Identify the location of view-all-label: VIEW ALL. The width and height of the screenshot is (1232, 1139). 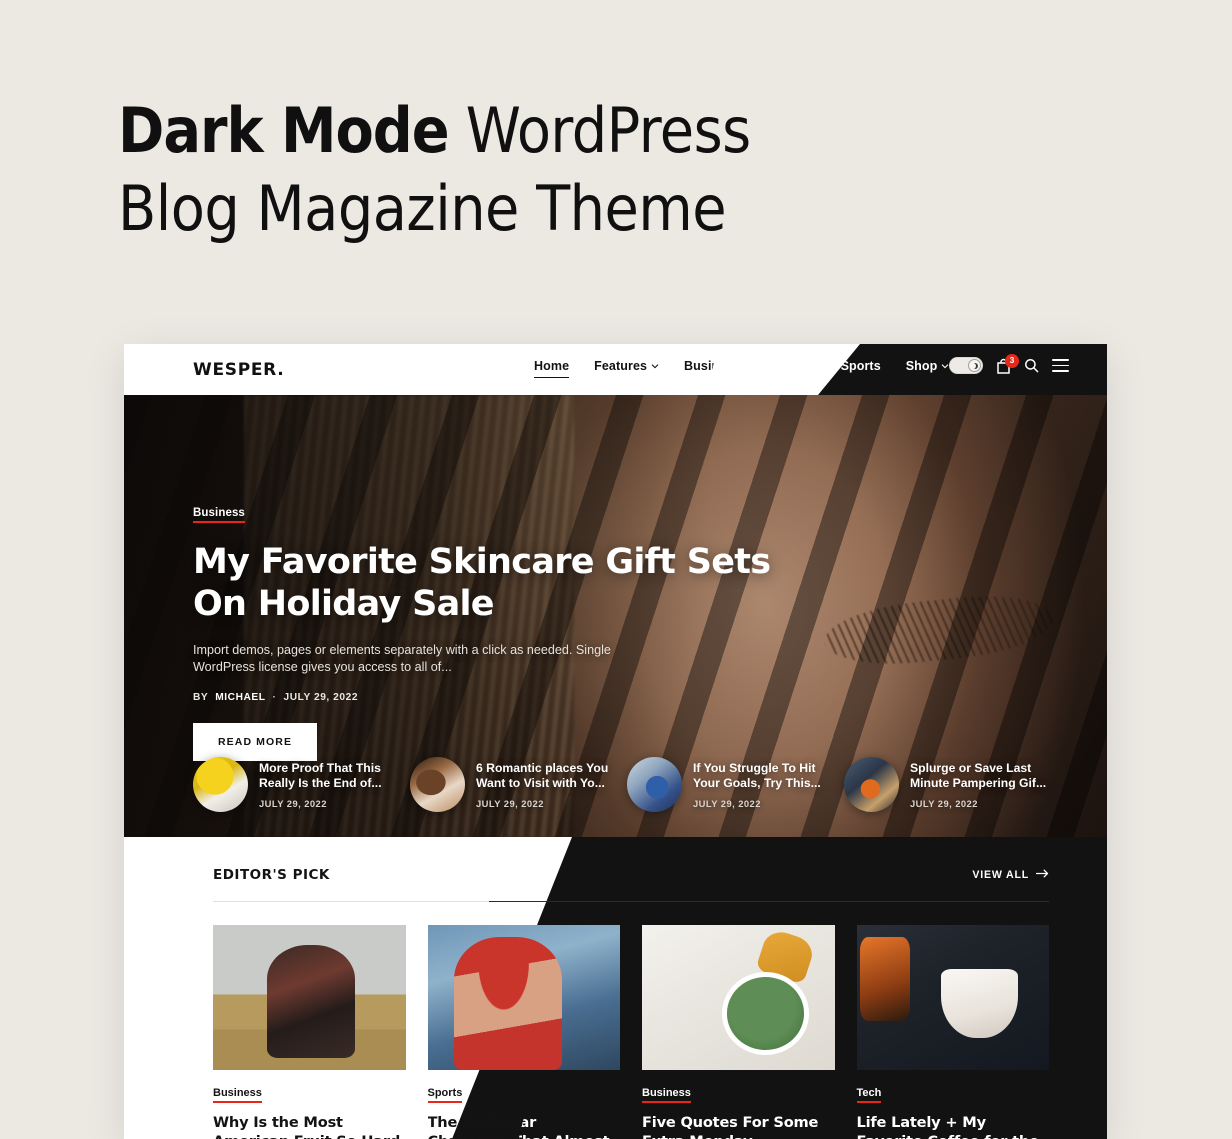
(1000, 875).